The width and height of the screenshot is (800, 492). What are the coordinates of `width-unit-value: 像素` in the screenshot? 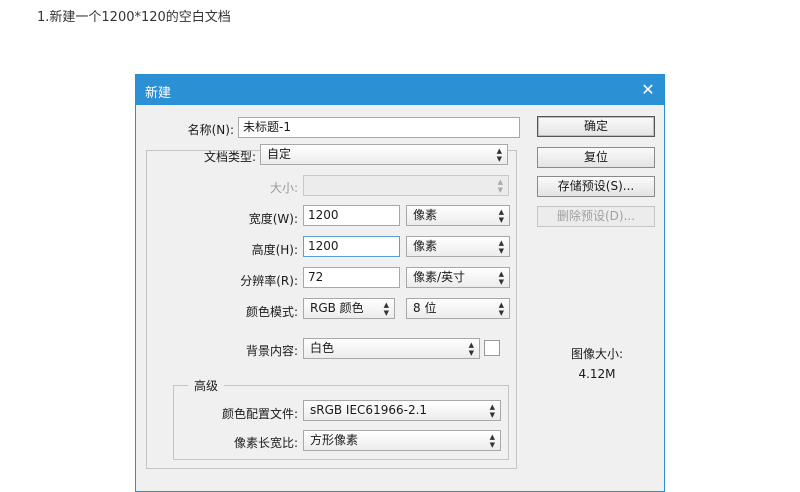 It's located at (425, 215).